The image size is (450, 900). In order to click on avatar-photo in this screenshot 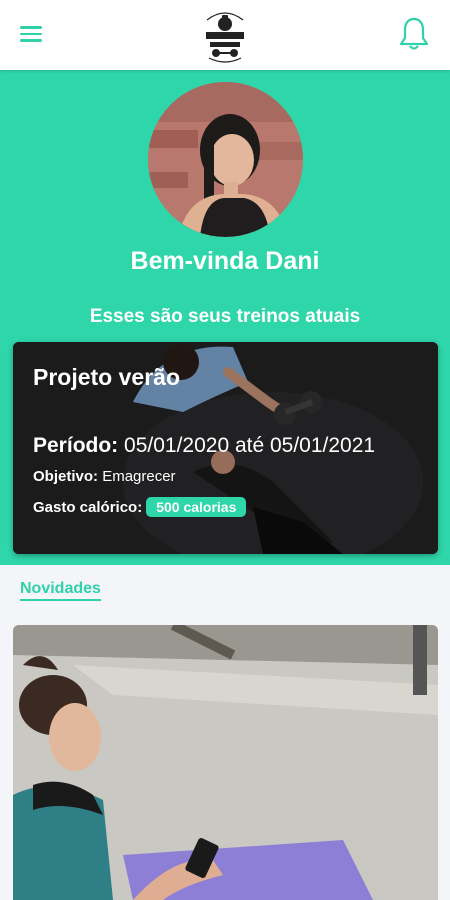, I will do `click(225, 159)`.